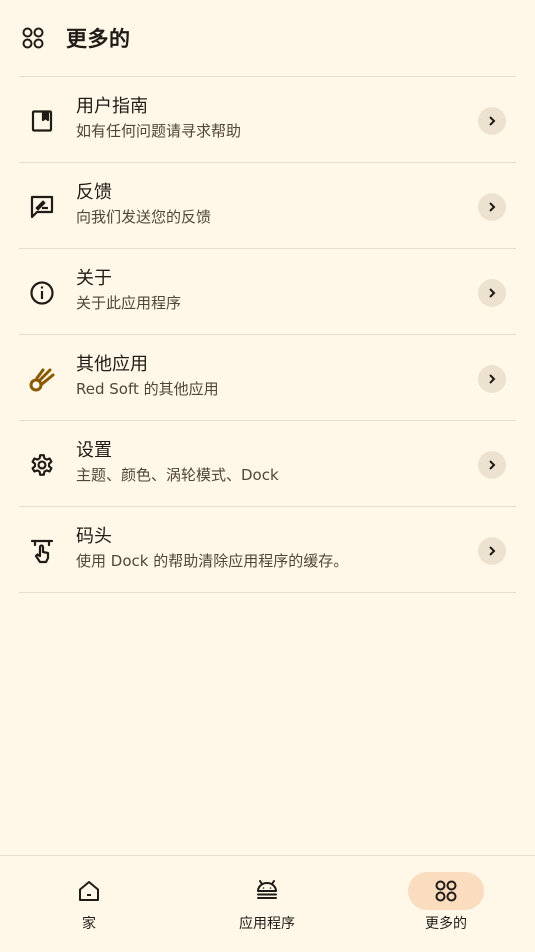  Describe the element at coordinates (112, 364) in the screenshot. I see `item-title: 其他应用` at that location.